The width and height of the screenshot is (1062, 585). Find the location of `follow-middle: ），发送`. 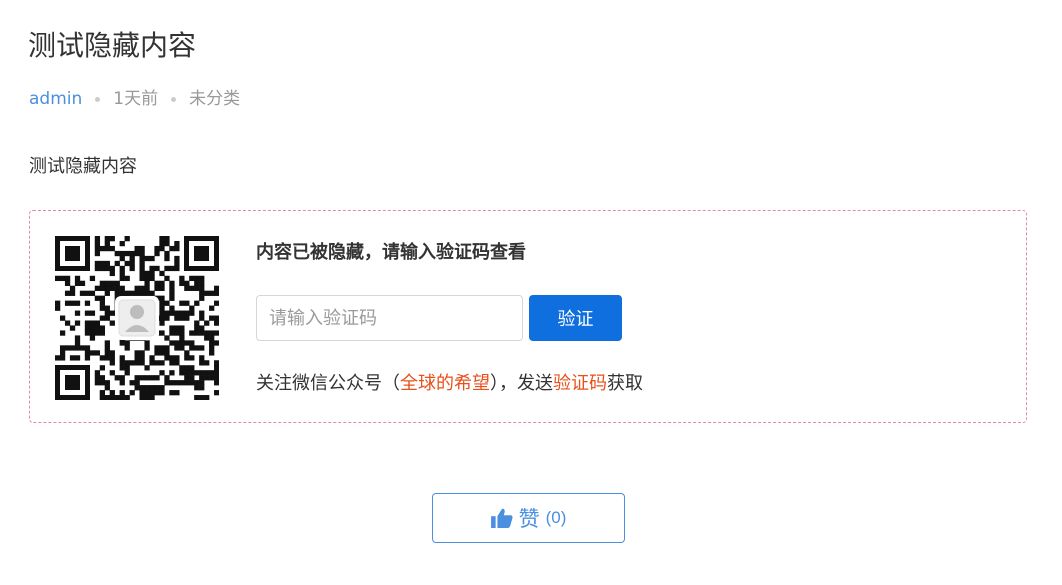

follow-middle: ），发送 is located at coordinates (521, 383).